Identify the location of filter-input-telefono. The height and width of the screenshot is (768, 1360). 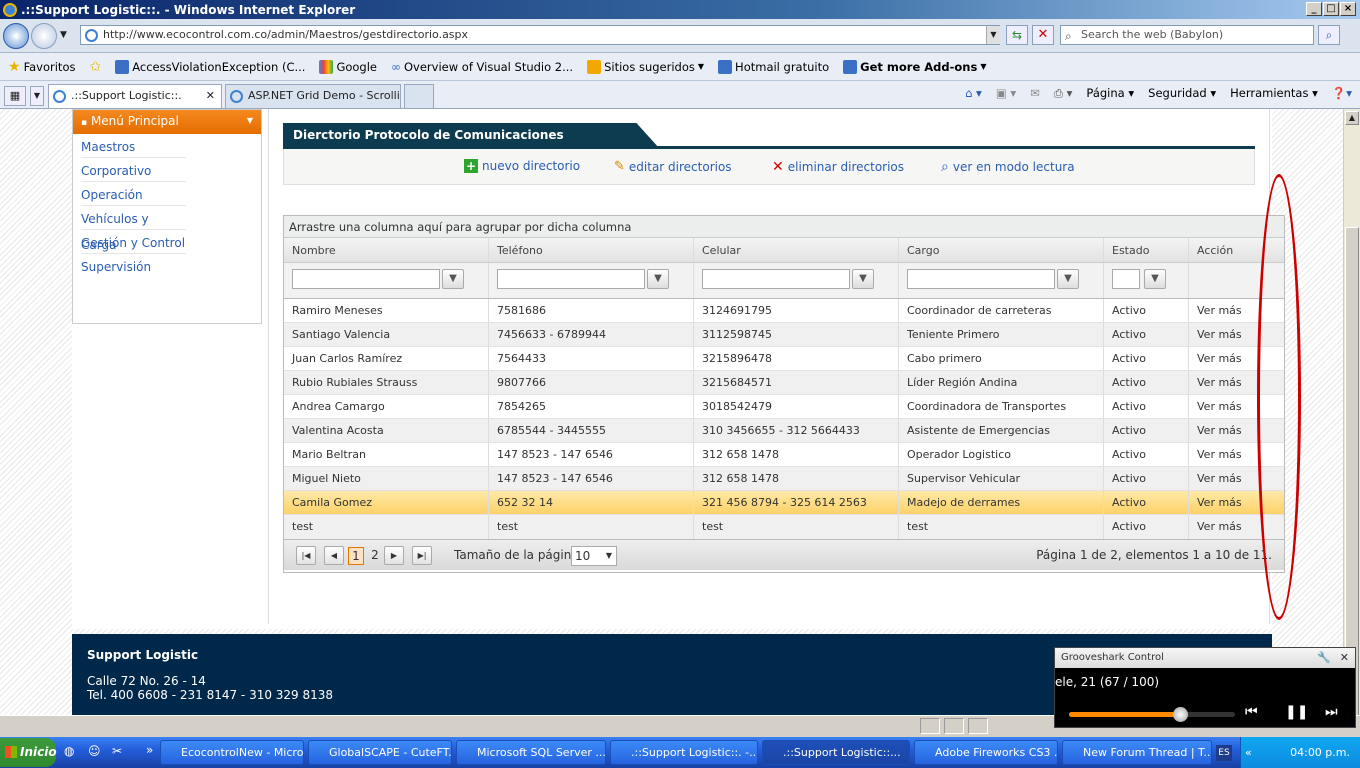
(571, 279).